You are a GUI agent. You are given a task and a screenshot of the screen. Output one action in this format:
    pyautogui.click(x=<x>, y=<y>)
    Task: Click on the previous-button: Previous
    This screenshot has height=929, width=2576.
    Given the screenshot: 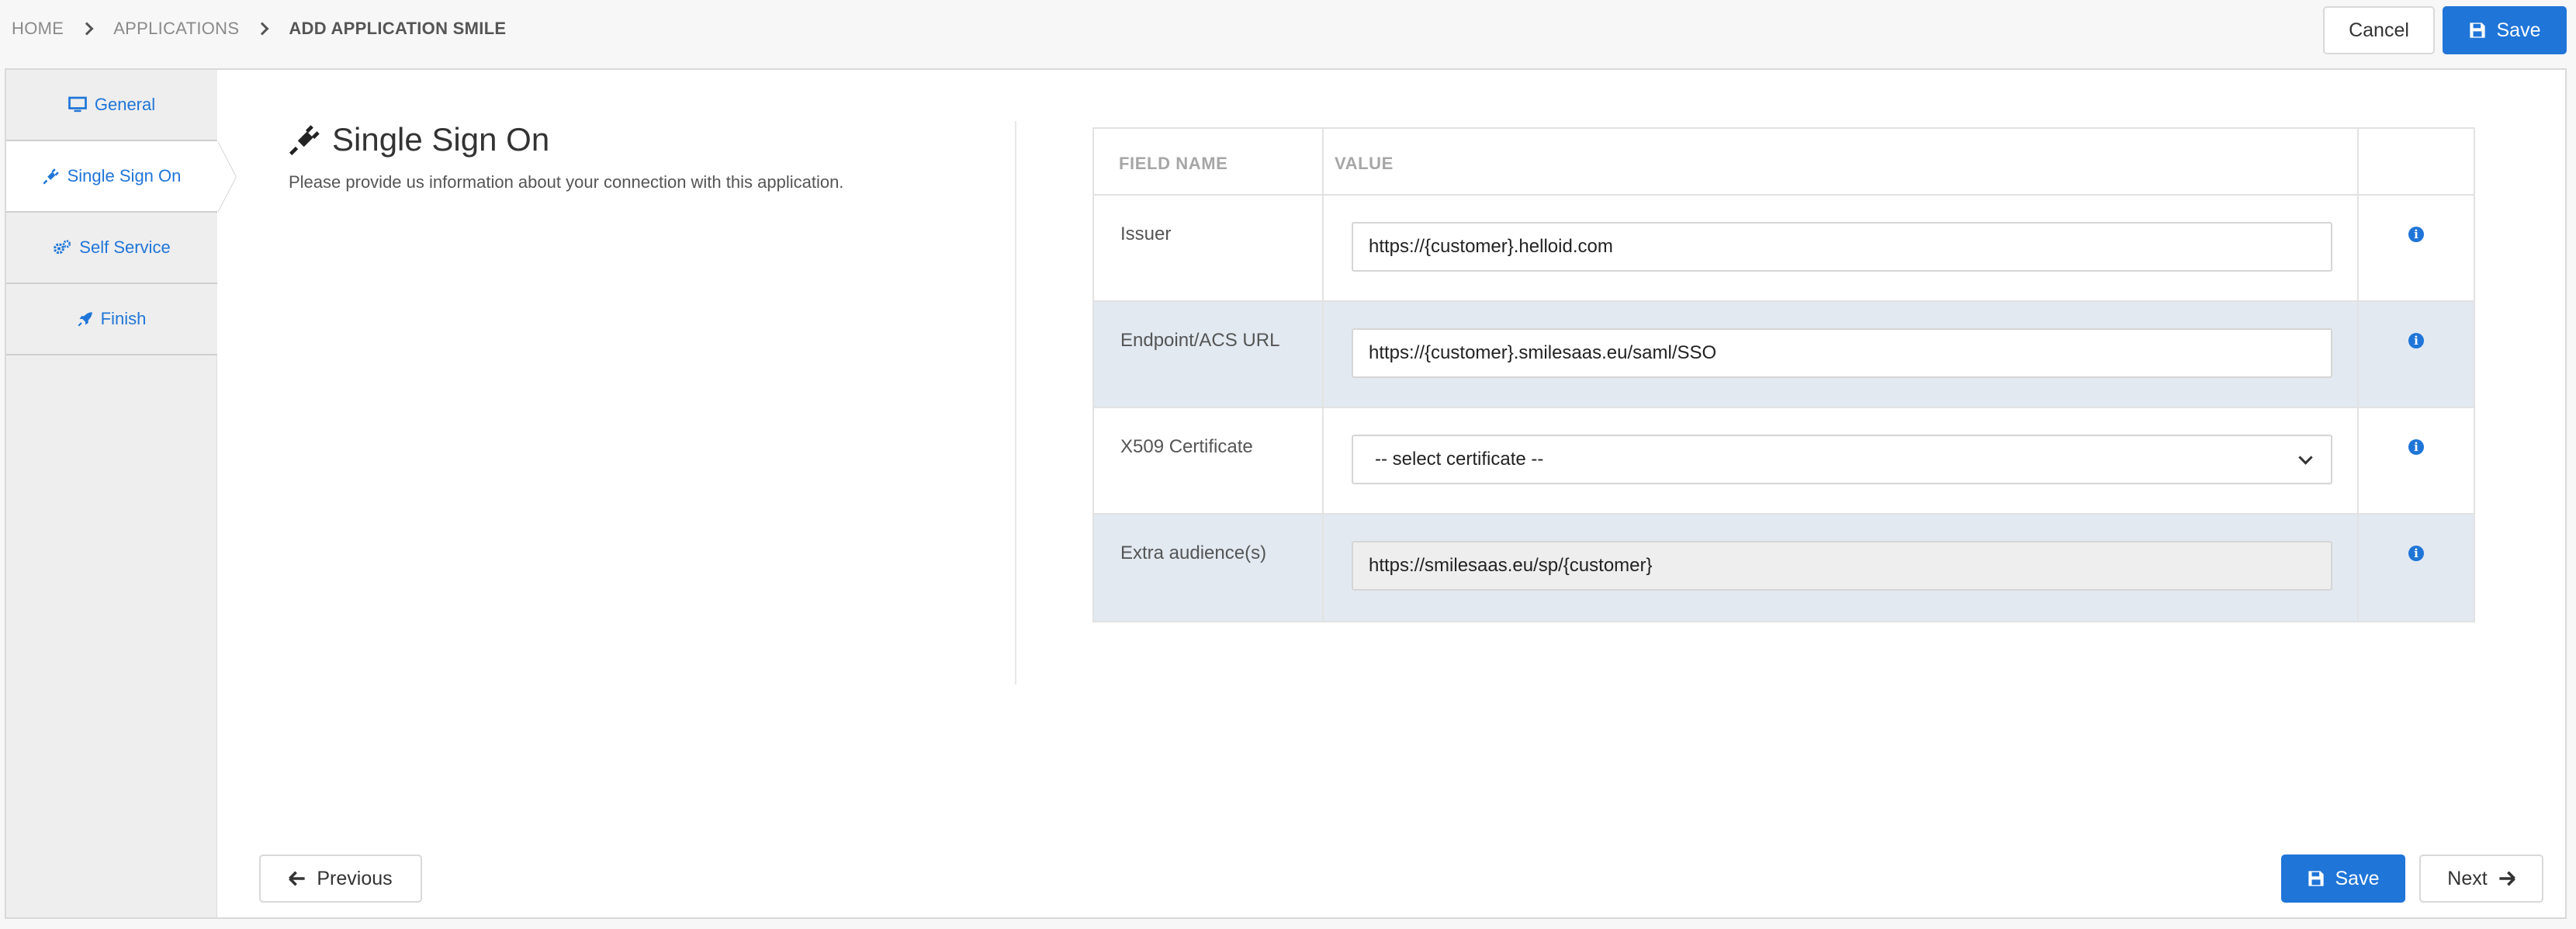 What is the action you would take?
    pyautogui.click(x=340, y=879)
    